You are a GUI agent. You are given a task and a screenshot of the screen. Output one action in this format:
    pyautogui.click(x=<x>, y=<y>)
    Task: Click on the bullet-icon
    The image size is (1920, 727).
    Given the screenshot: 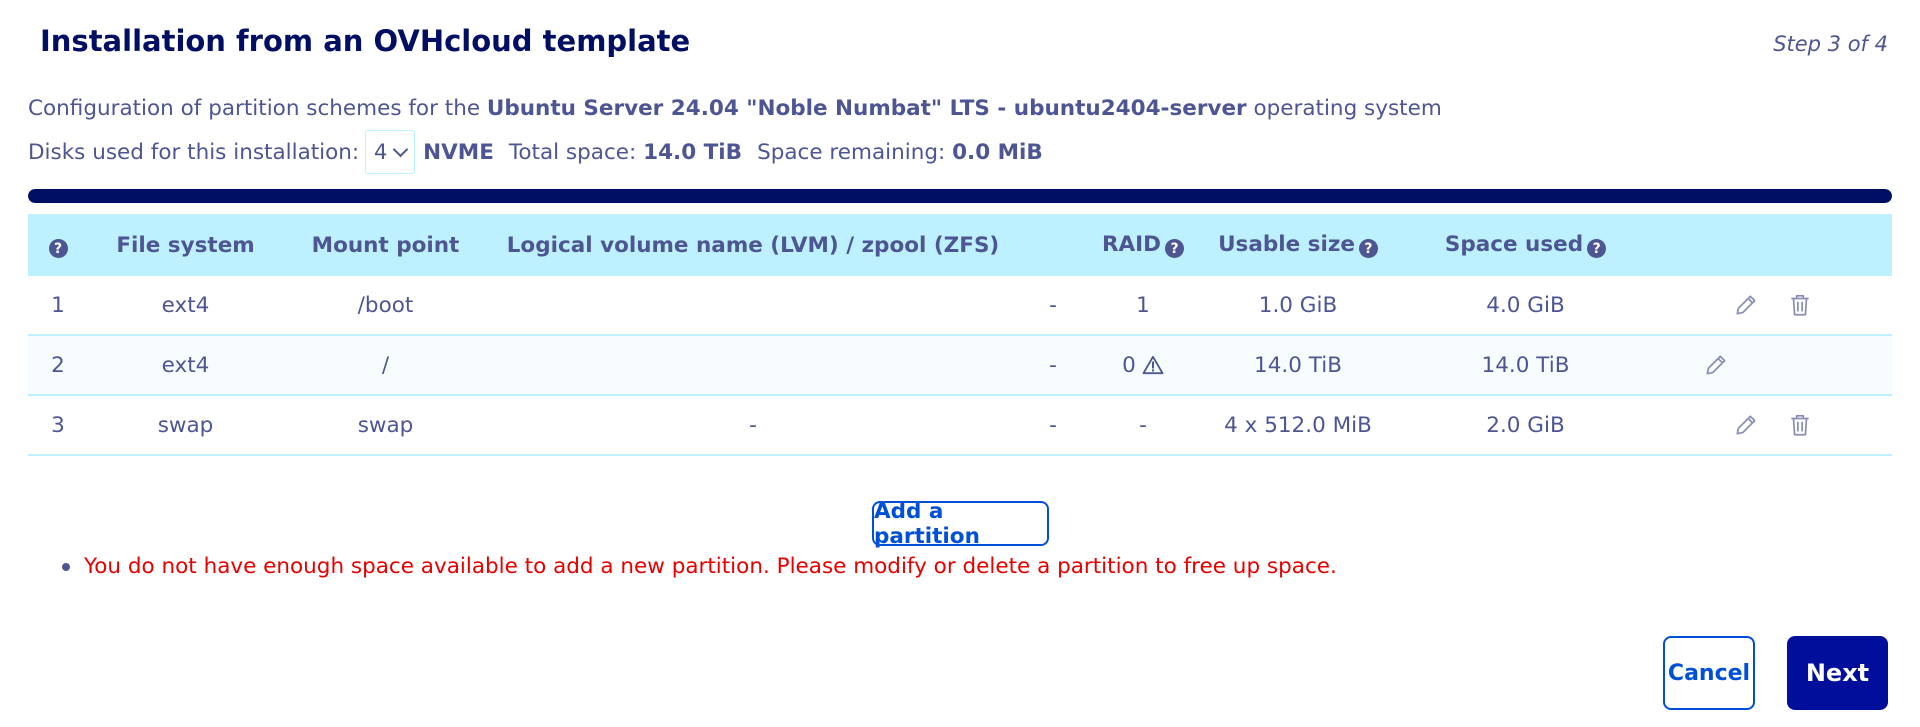 What is the action you would take?
    pyautogui.click(x=66, y=566)
    